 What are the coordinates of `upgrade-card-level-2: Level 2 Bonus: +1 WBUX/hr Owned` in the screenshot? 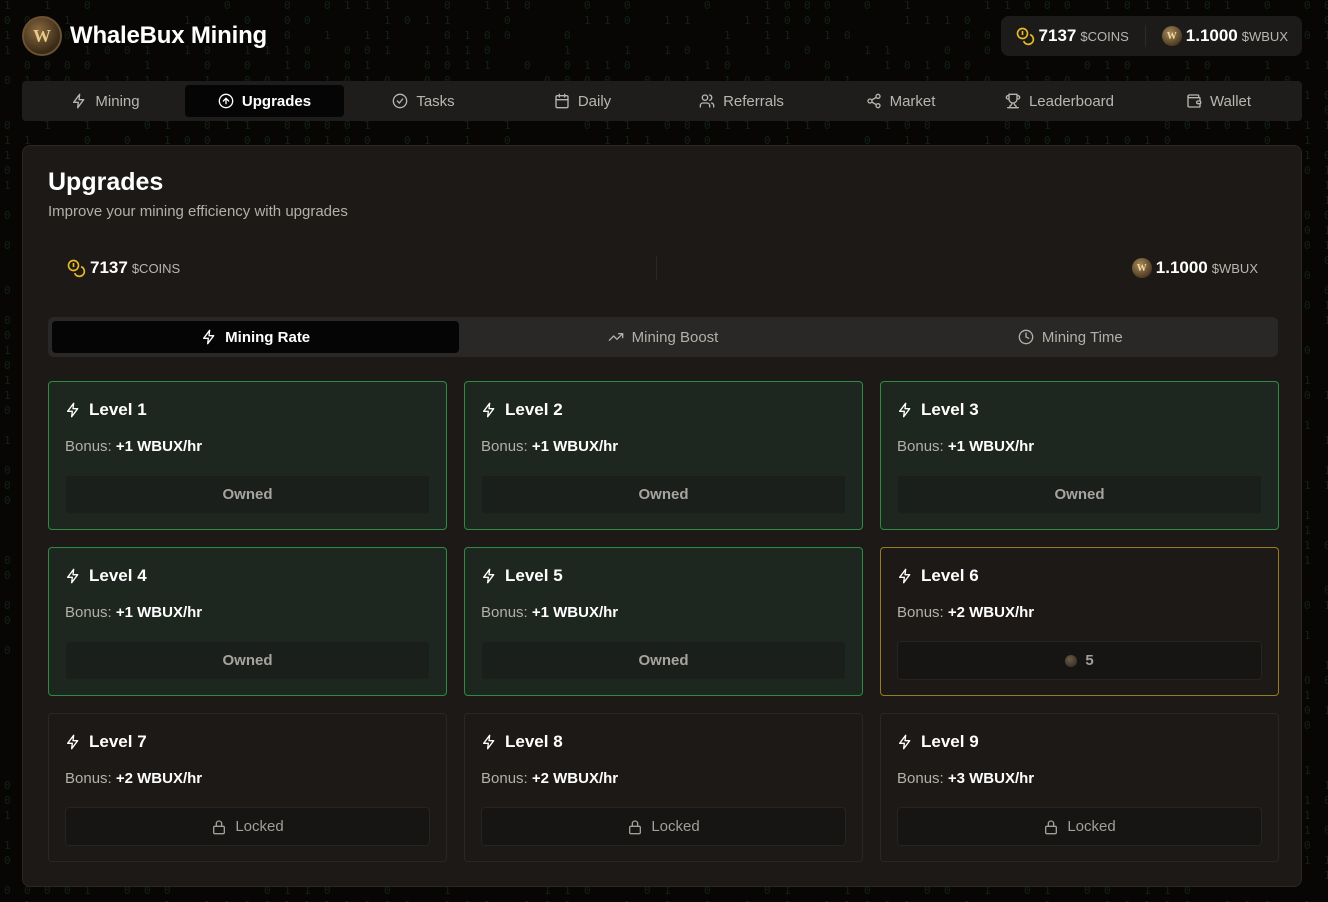 It's located at (663, 455).